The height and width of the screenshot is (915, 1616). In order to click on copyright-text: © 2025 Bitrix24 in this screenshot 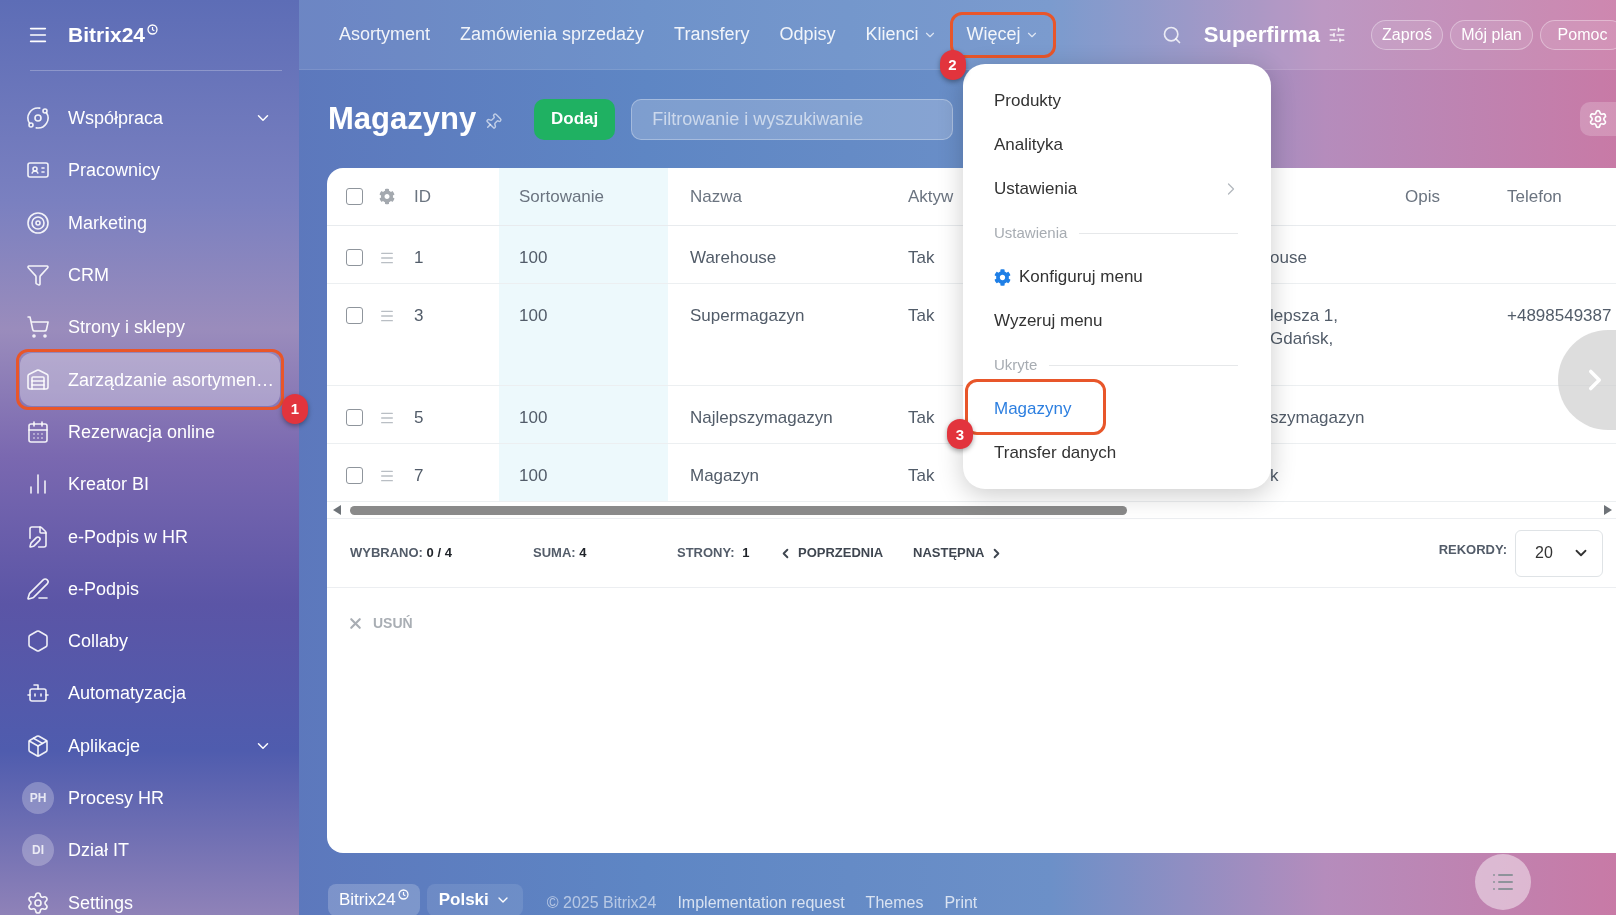, I will do `click(601, 903)`.